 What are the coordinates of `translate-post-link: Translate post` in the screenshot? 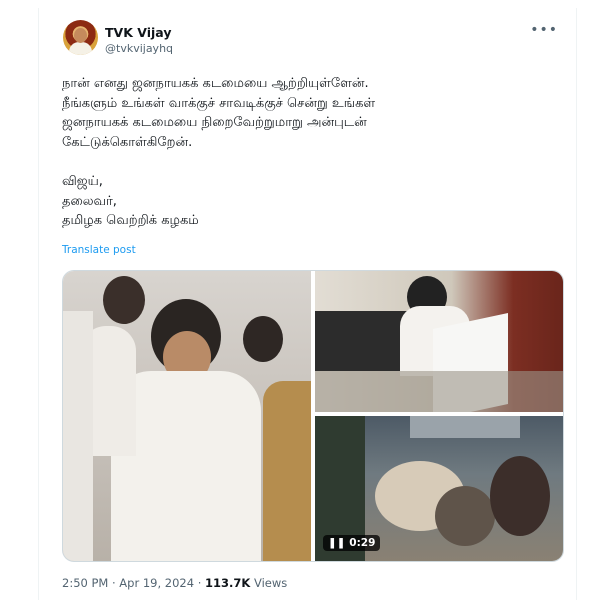 It's located at (99, 250).